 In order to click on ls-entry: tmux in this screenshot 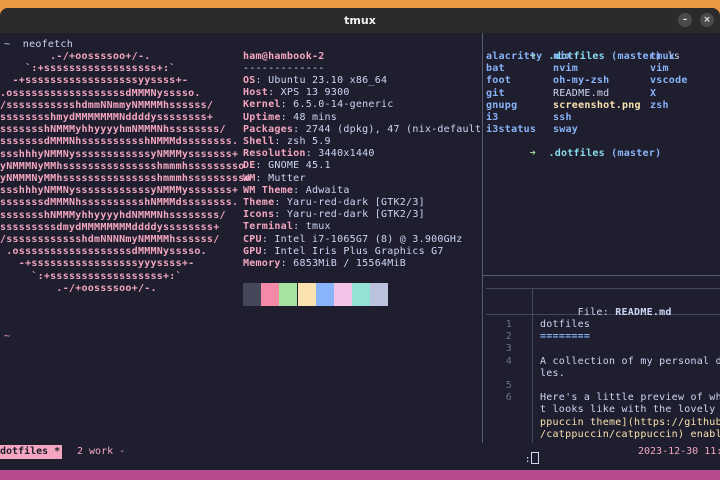, I will do `click(663, 56)`.